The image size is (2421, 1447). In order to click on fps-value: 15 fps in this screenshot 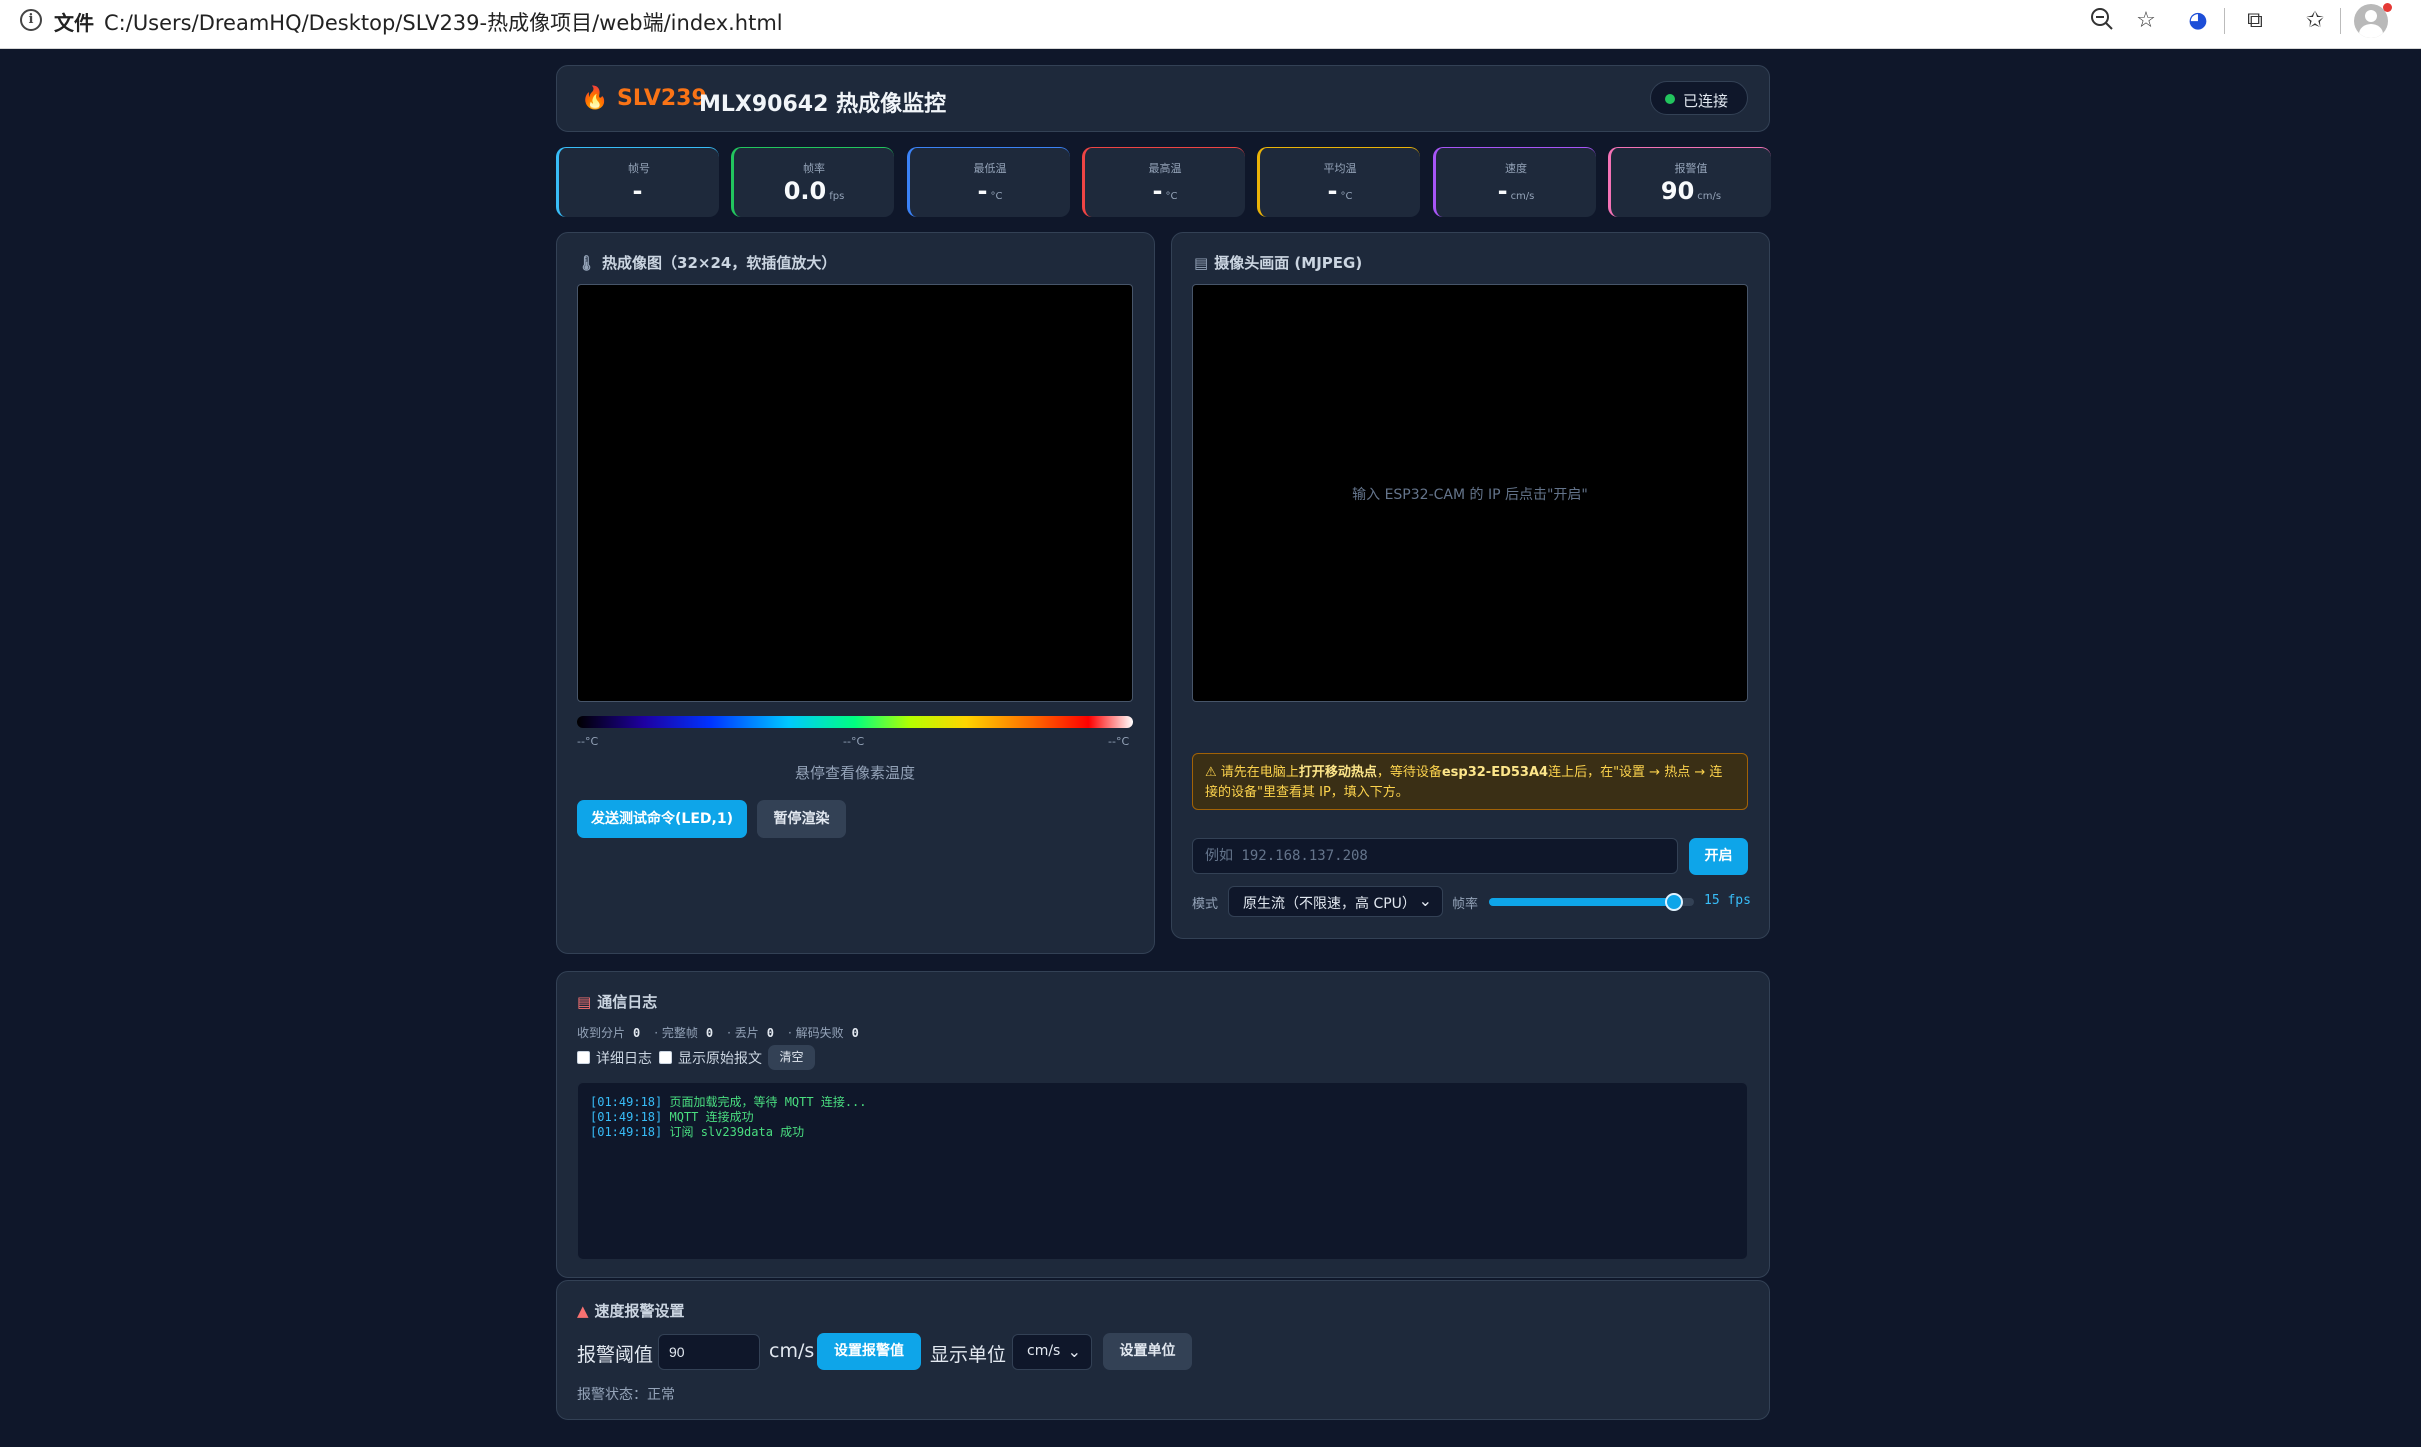, I will do `click(1727, 900)`.